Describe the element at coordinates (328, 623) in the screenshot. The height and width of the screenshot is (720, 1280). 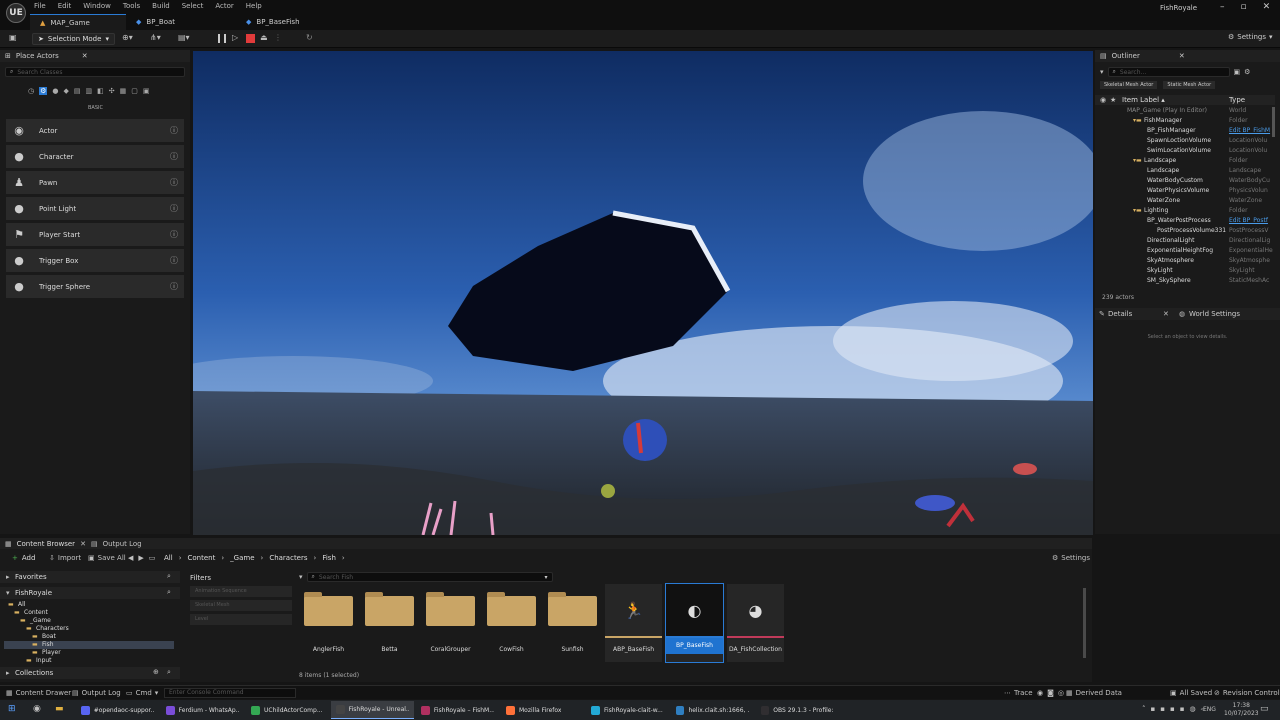
I see `asset-tile: AnglerFish` at that location.